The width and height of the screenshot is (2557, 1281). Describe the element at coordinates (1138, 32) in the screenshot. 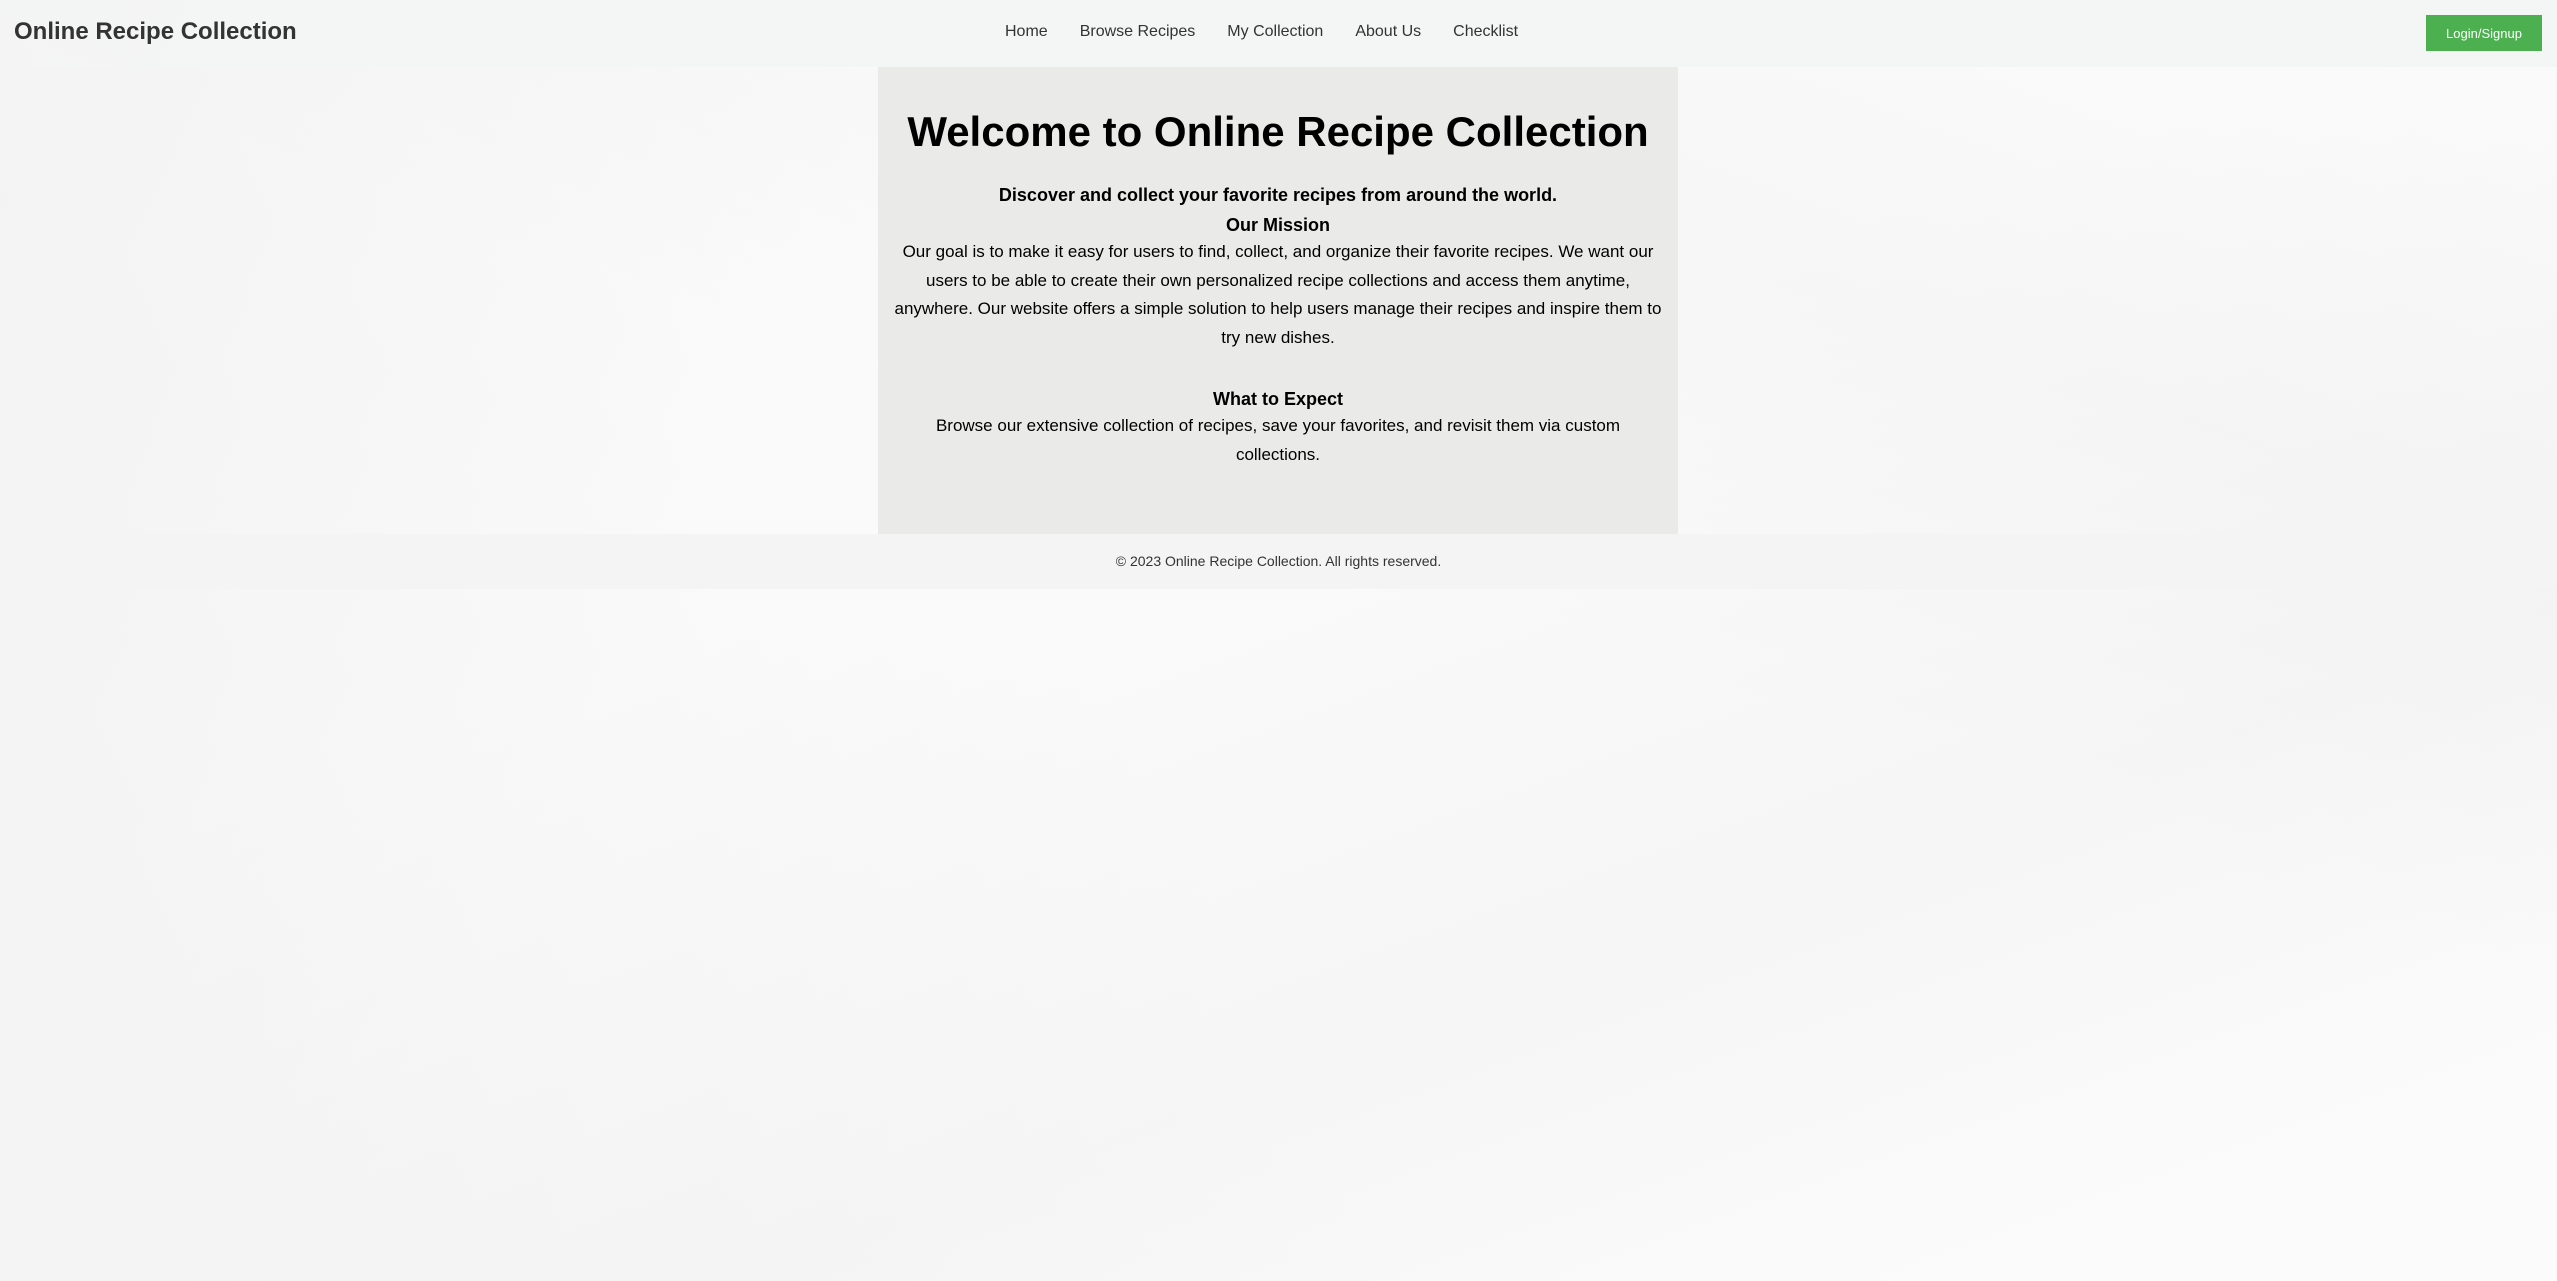

I see `nav-item-browse-recipes: Browse Recipes` at that location.